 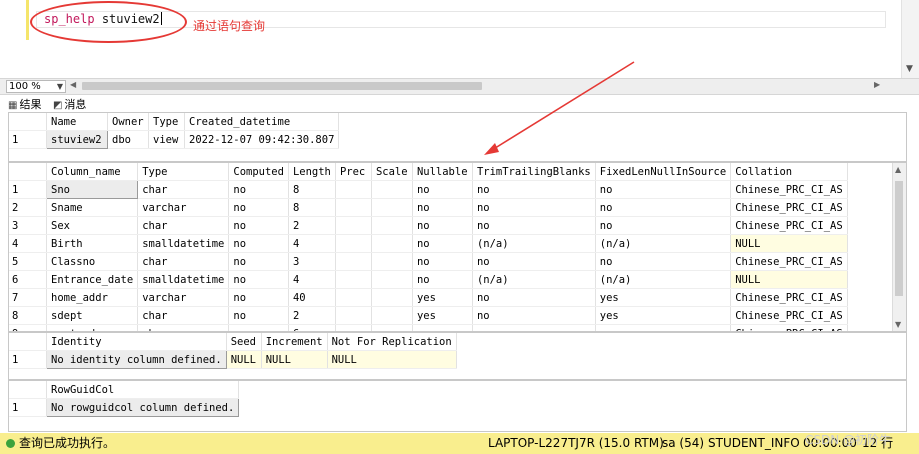 I want to click on table-cell: 2022-12-07 09:42:30.807, so click(x=262, y=139).